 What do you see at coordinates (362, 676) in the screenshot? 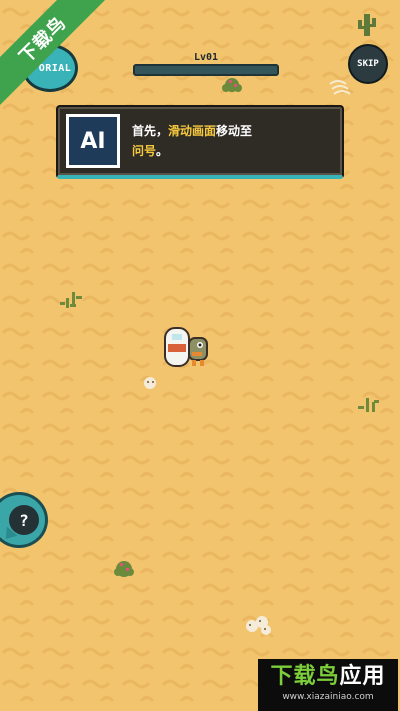
I see `watermark-title-white: 应用` at bounding box center [362, 676].